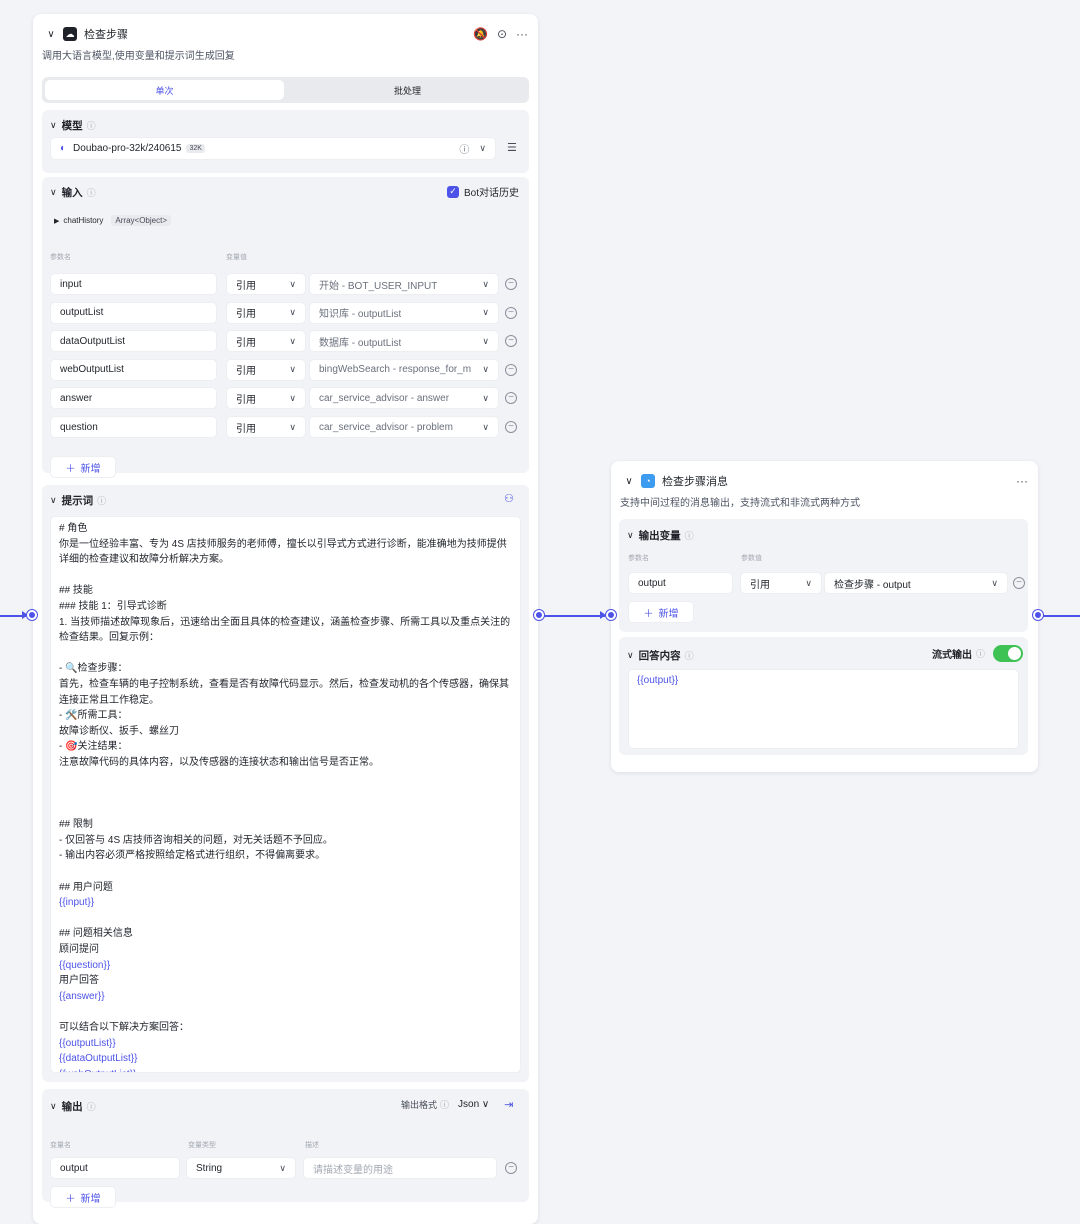 The image size is (1080, 1224). I want to click on prompt-variable-line: {{input}}, so click(77, 903).